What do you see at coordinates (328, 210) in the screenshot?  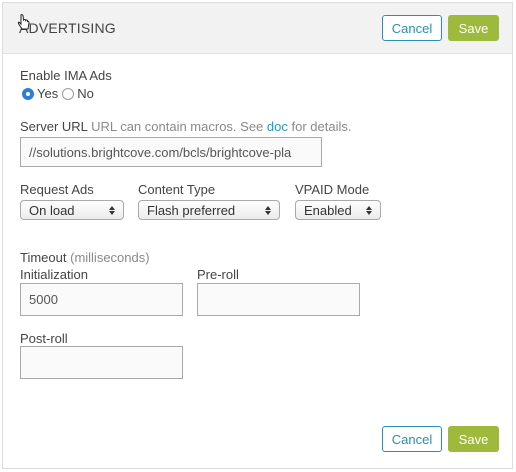 I see `vpaid-mode-value: Enabled` at bounding box center [328, 210].